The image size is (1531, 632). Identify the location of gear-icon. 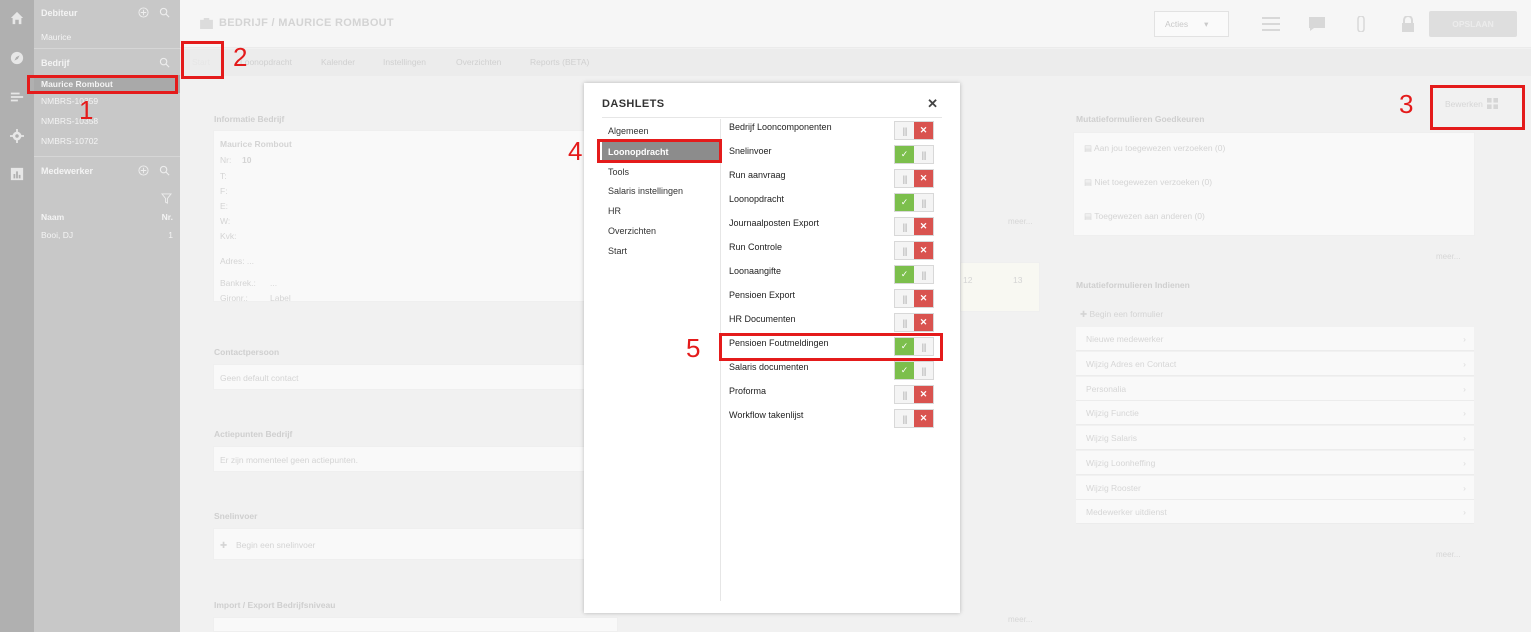
(17, 136).